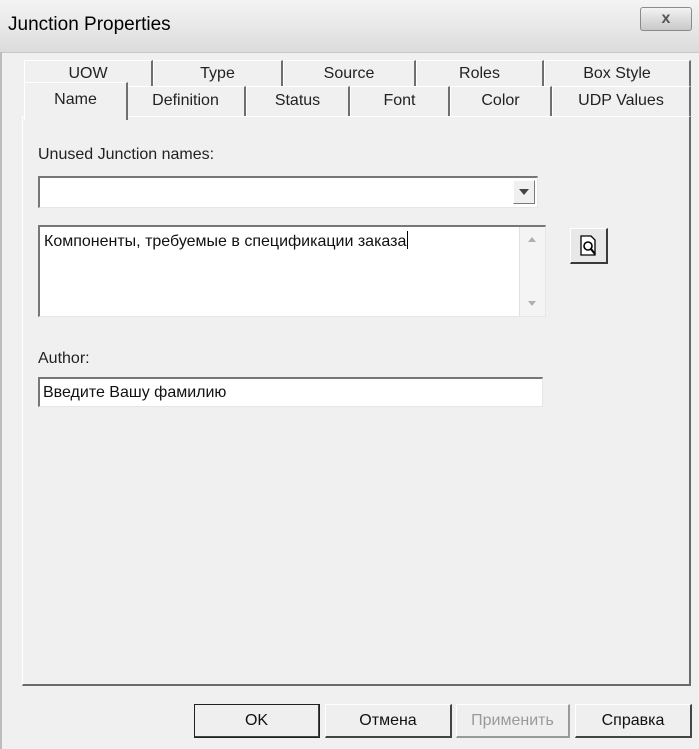  I want to click on tab-definition: Definition, so click(186, 101).